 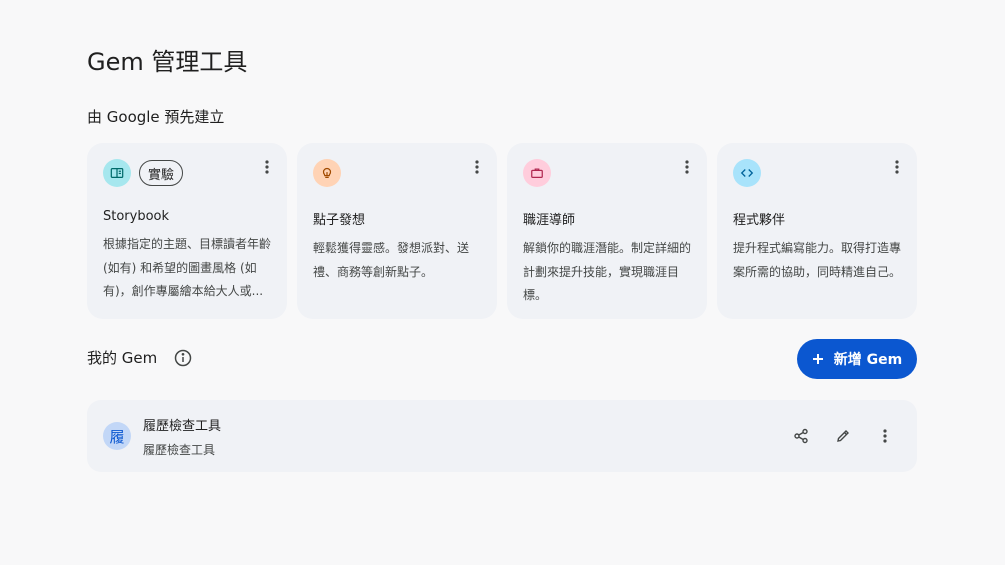 What do you see at coordinates (843, 436) in the screenshot?
I see `edit-icon` at bounding box center [843, 436].